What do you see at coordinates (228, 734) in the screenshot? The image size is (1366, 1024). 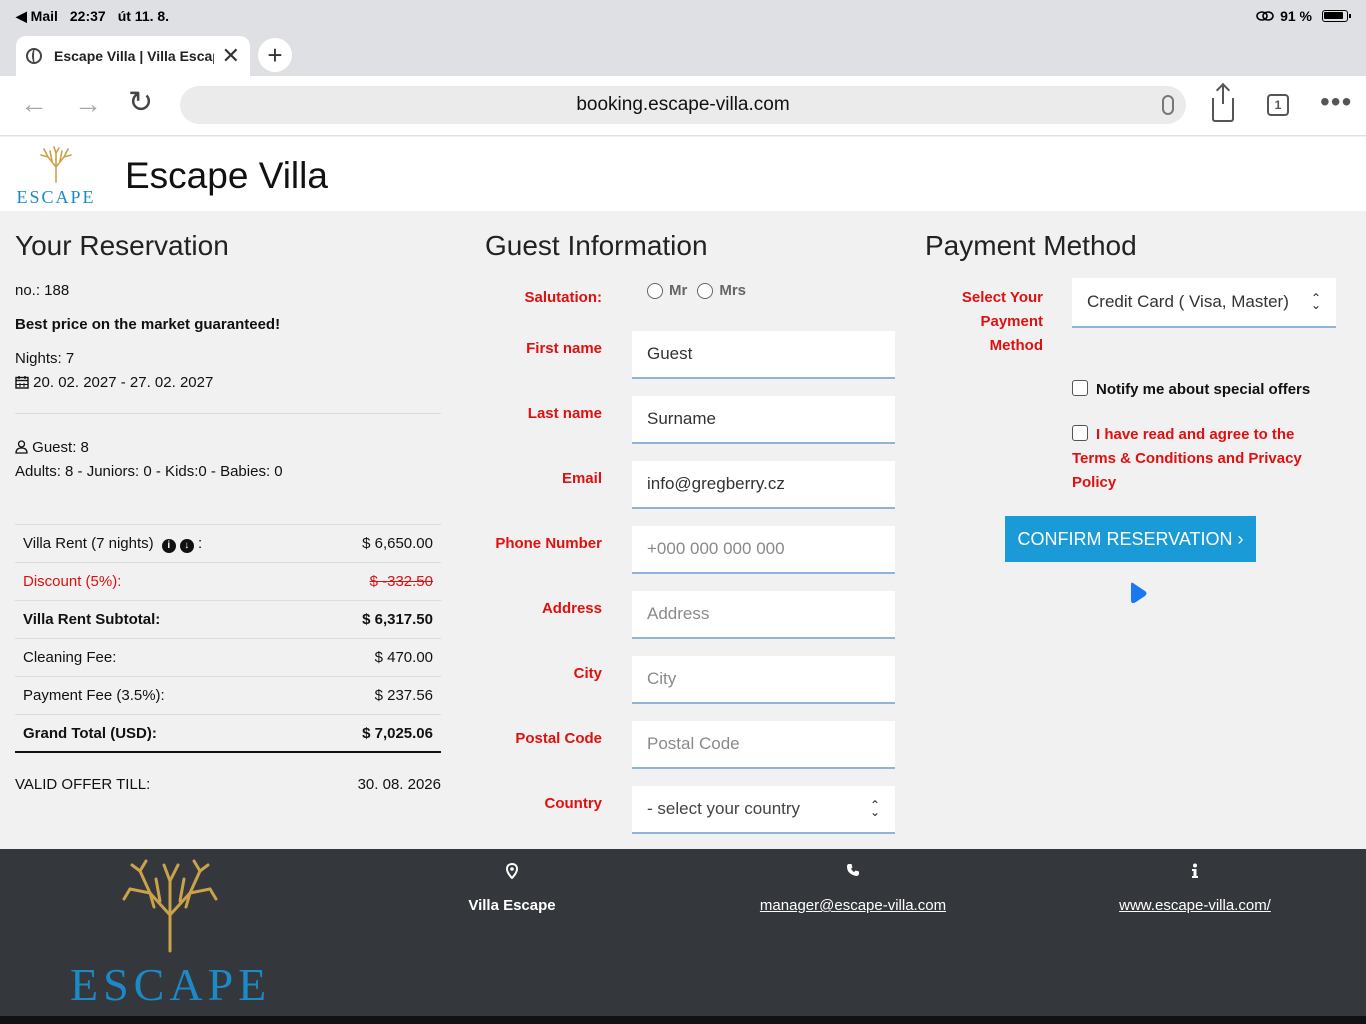 I see `price-row-grand-total: Grand Total (USD): $ 7,025.06` at bounding box center [228, 734].